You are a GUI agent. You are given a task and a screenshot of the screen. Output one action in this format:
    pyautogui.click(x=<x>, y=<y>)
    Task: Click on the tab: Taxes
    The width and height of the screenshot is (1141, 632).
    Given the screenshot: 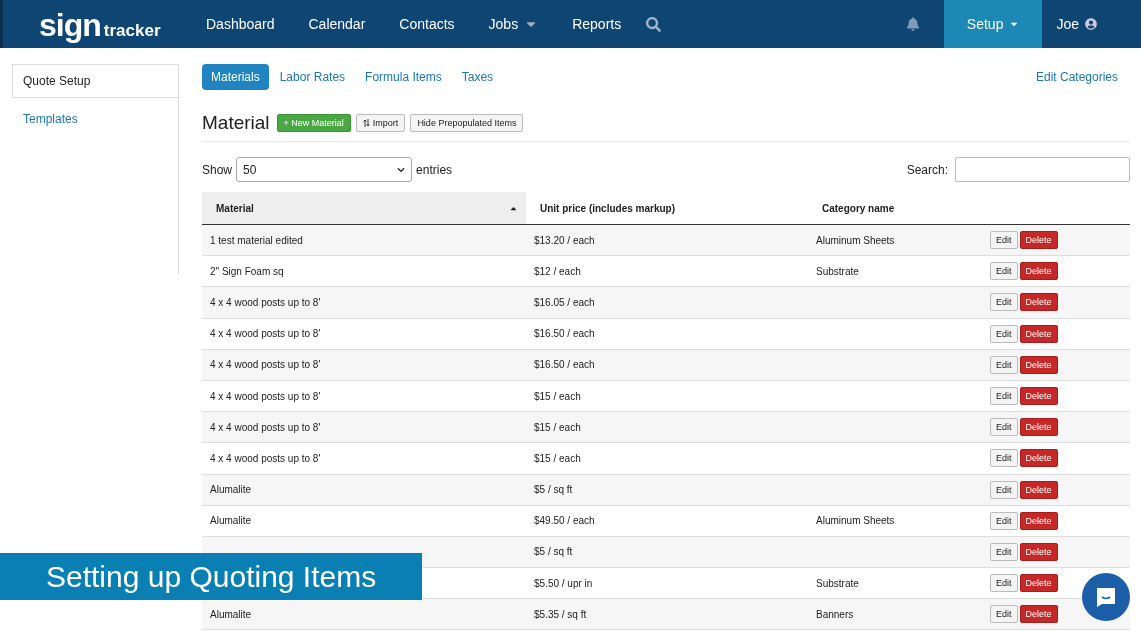 What is the action you would take?
    pyautogui.click(x=477, y=77)
    